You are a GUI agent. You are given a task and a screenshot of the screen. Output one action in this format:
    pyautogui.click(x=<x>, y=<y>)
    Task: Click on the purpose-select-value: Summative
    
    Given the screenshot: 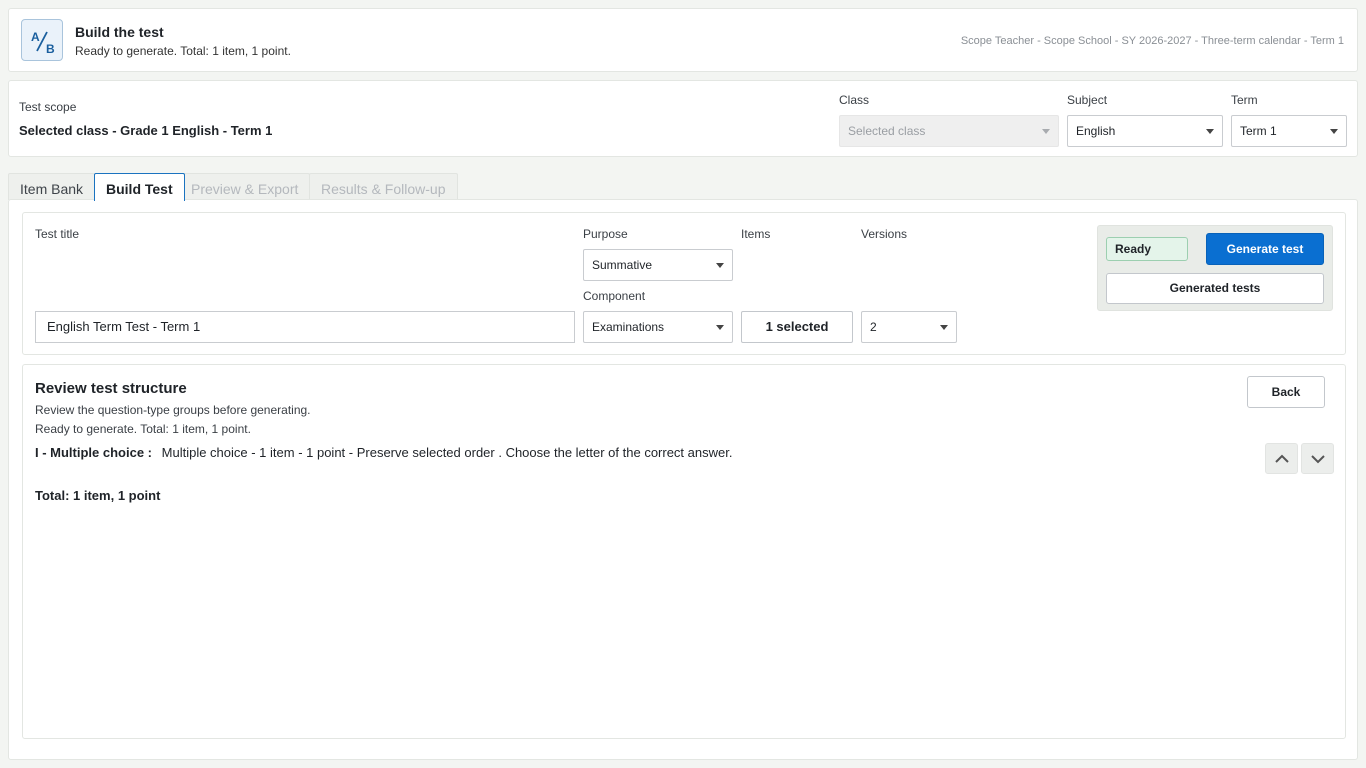 What is the action you would take?
    pyautogui.click(x=622, y=265)
    